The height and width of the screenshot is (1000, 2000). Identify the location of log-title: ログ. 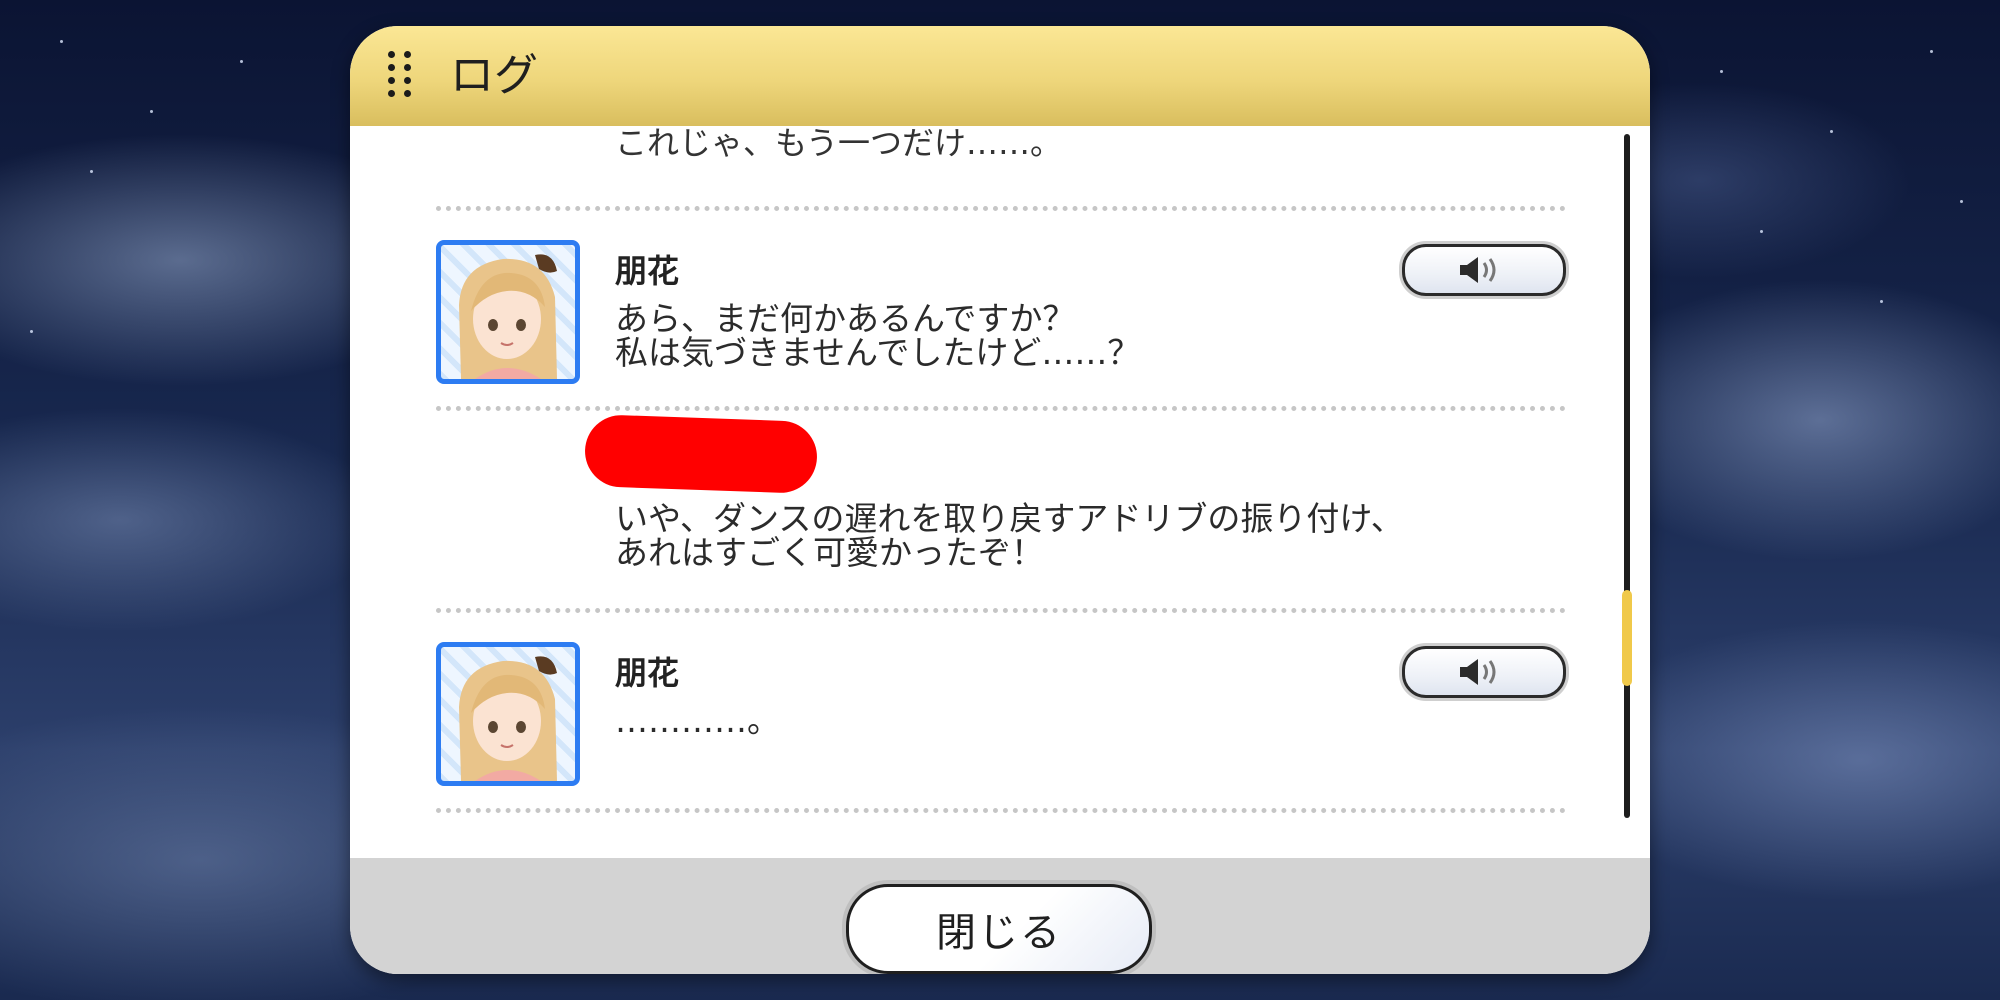
(494, 75).